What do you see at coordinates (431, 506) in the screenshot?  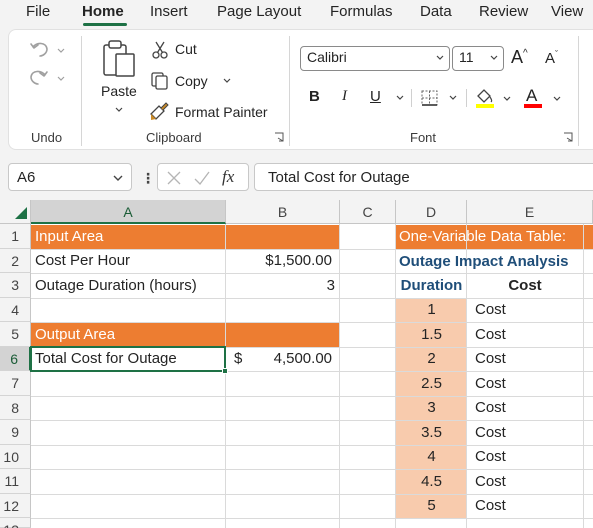 I see `cell-d12: 5` at bounding box center [431, 506].